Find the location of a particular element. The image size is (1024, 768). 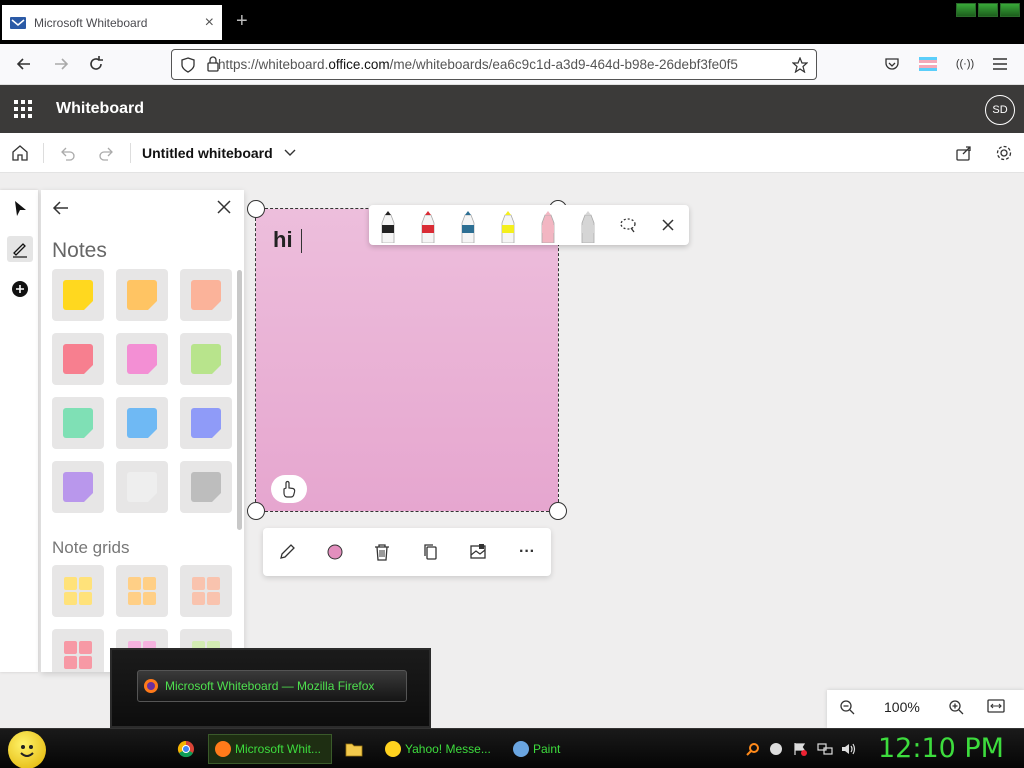

reaction-thumbs-up-icon is located at coordinates (289, 489).